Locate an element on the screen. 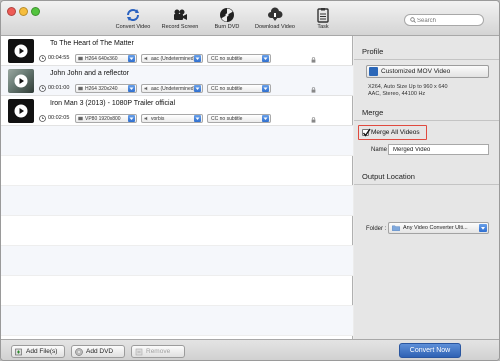  audio-track-value: vorbis is located at coordinates (158, 119).